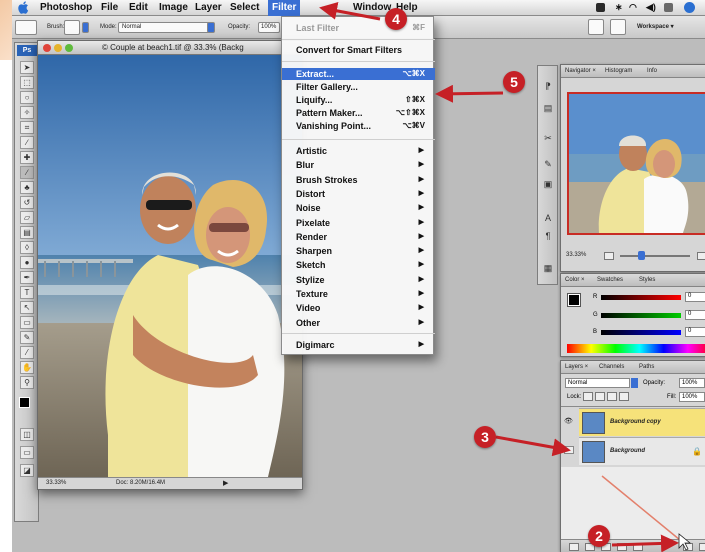 The image size is (705, 552). Describe the element at coordinates (599, 536) in the screenshot. I see `callout-2: 2` at that location.